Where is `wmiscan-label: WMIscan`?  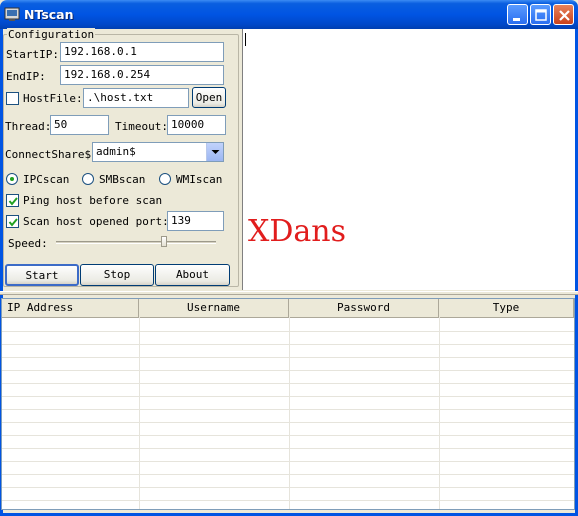
wmiscan-label: WMIscan is located at coordinates (199, 179).